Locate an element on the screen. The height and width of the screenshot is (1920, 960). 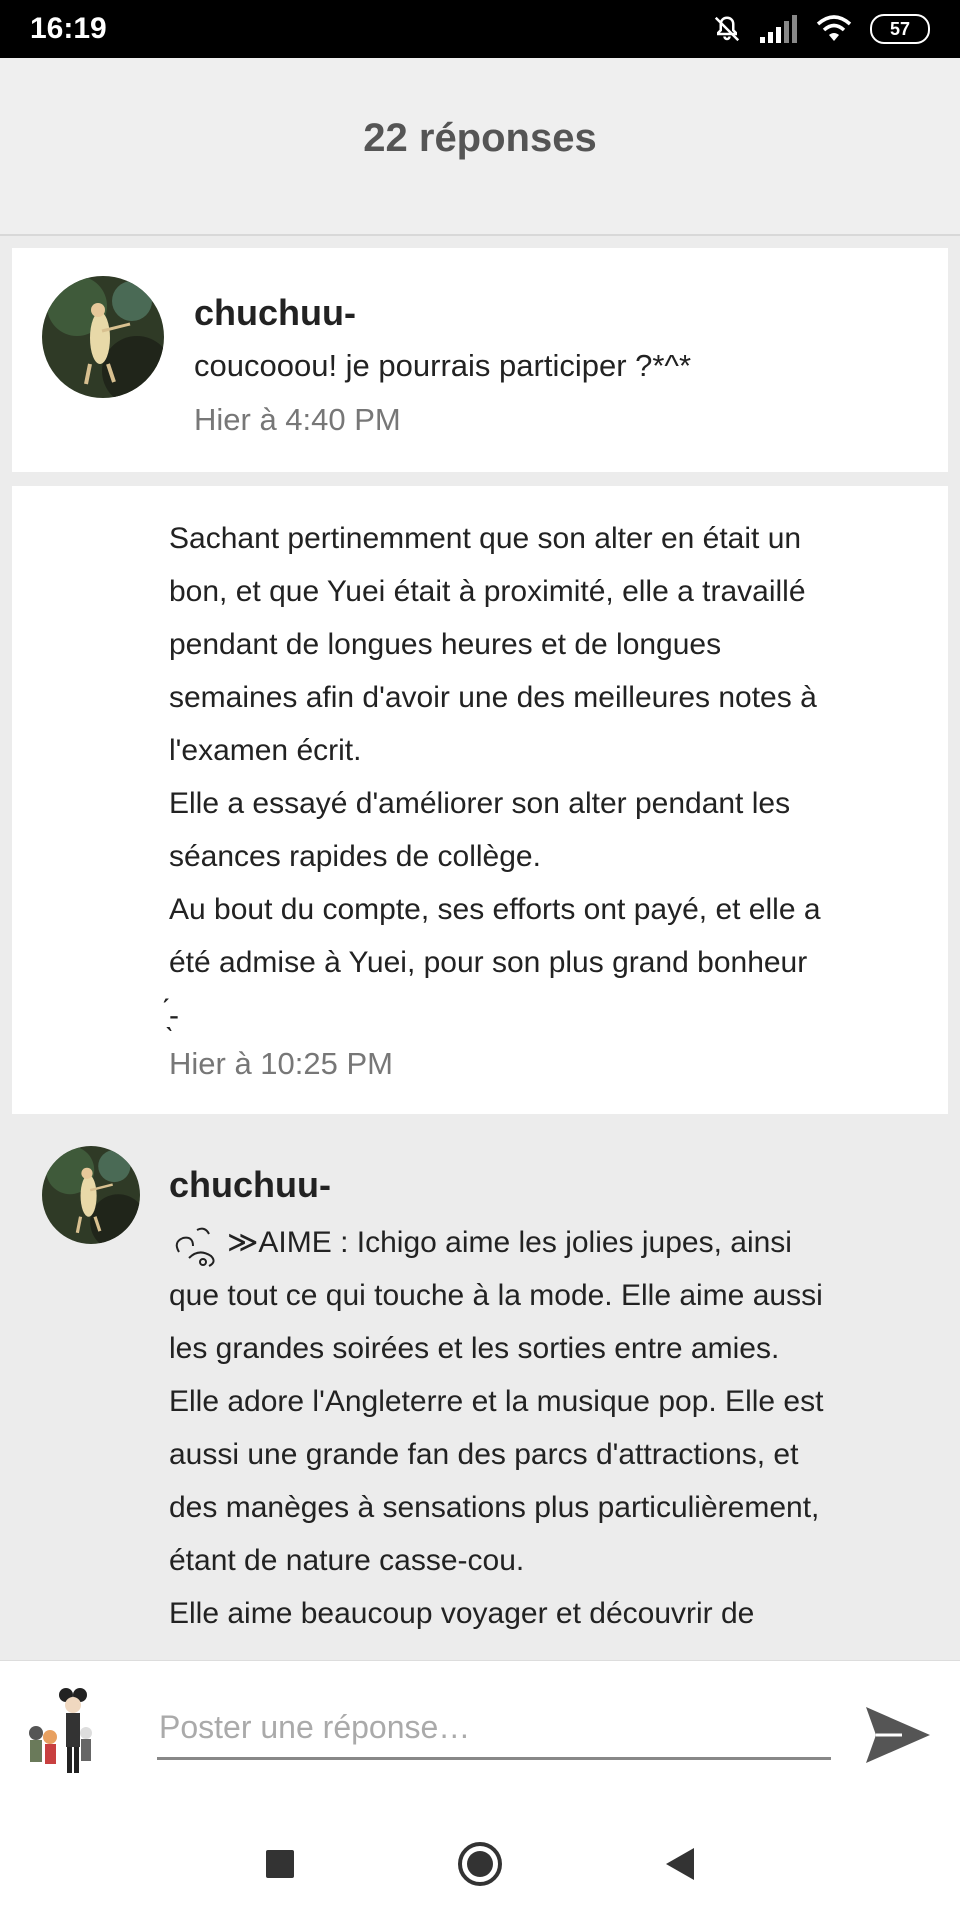
reply-input is located at coordinates (494, 1728).